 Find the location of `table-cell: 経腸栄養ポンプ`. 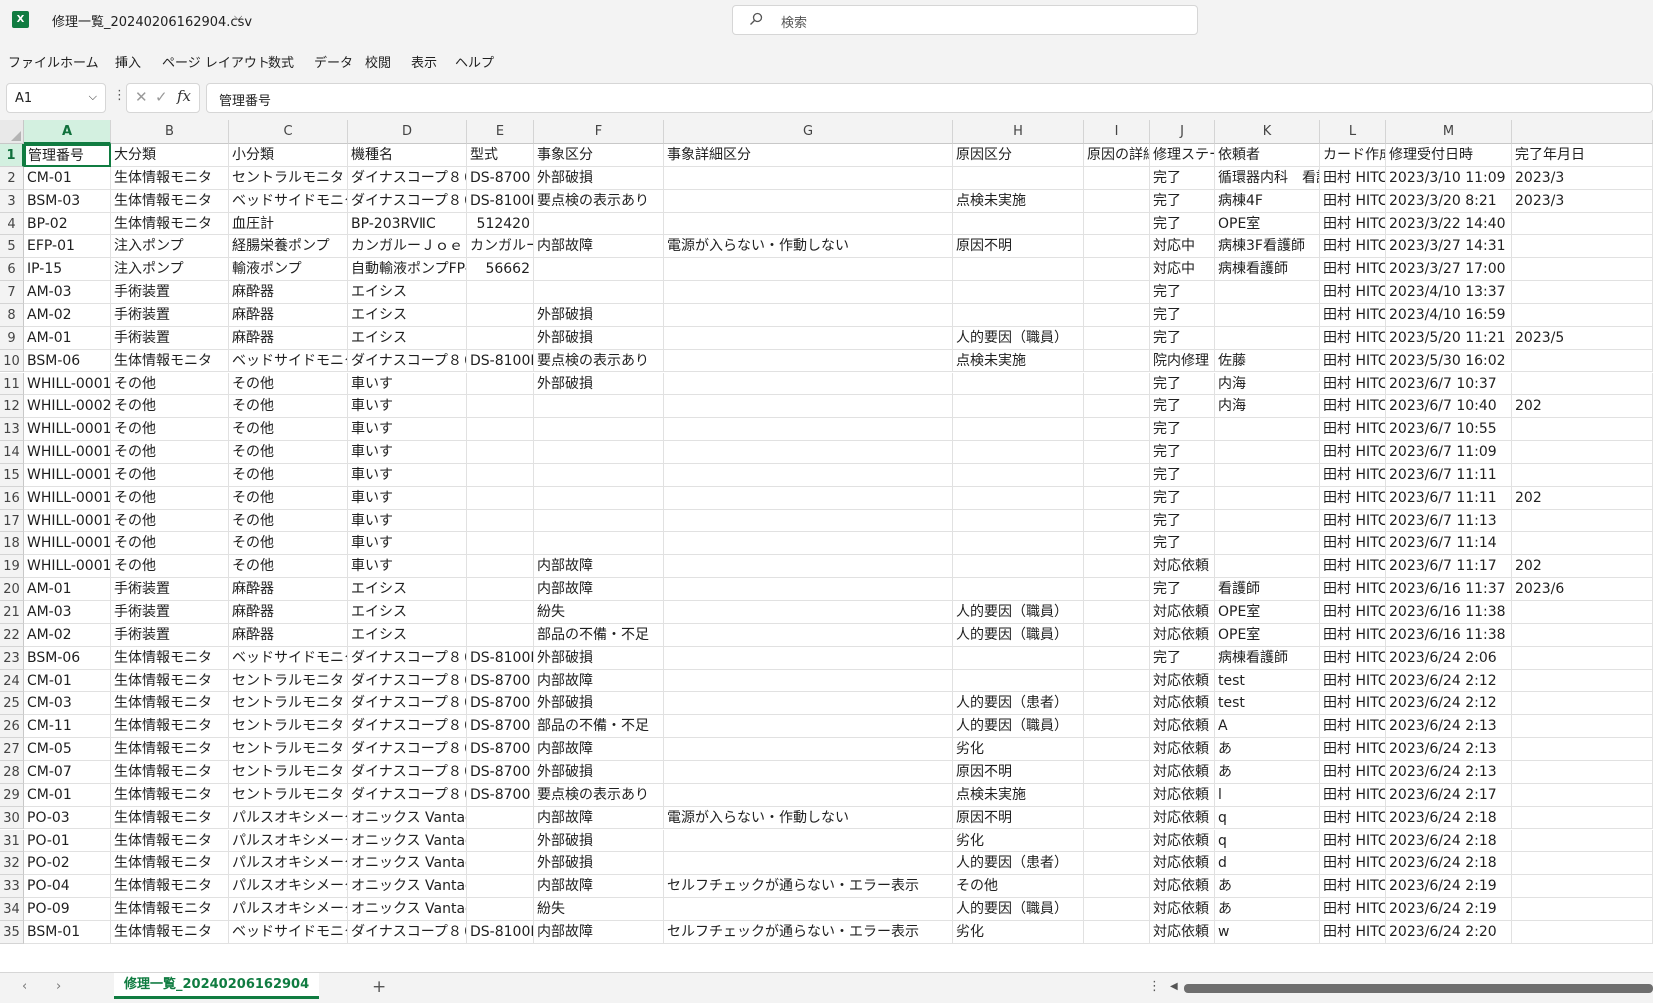

table-cell: 経腸栄養ポンプ is located at coordinates (288, 247).